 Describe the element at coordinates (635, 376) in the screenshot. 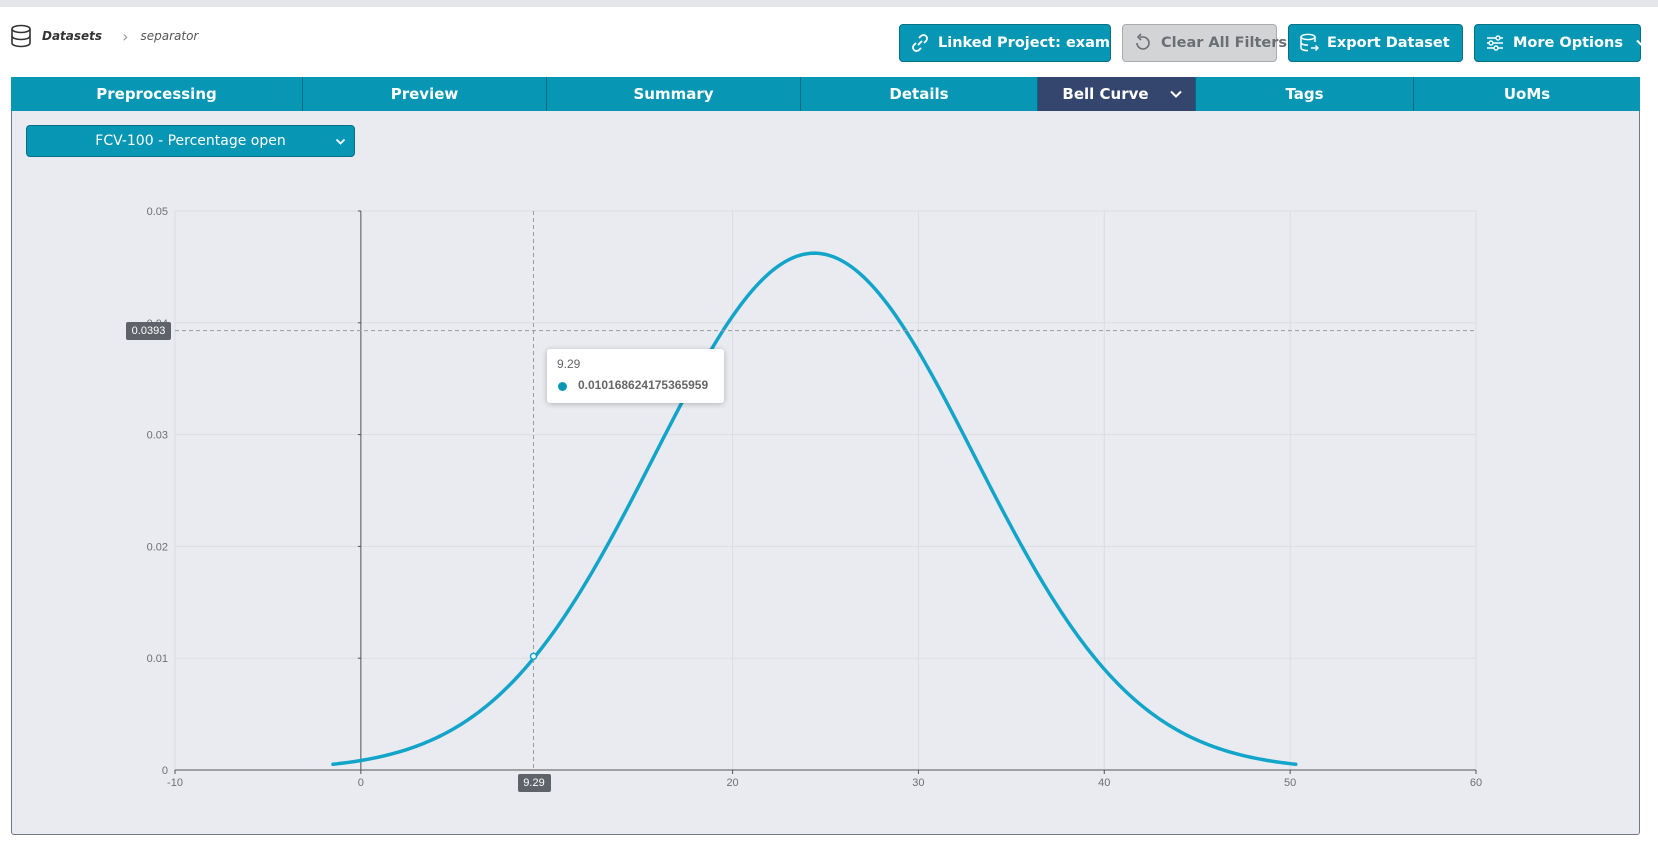

I see `chart-tooltip: 9.29 0.010168624175365959` at that location.